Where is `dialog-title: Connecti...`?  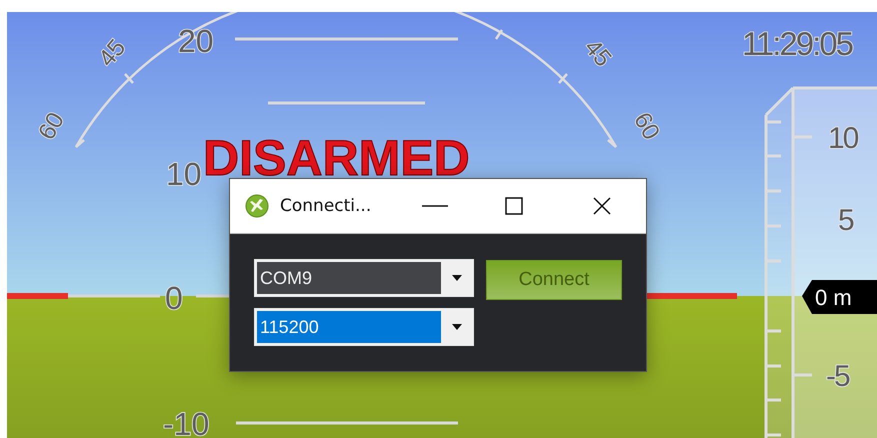 dialog-title: Connecti... is located at coordinates (326, 206).